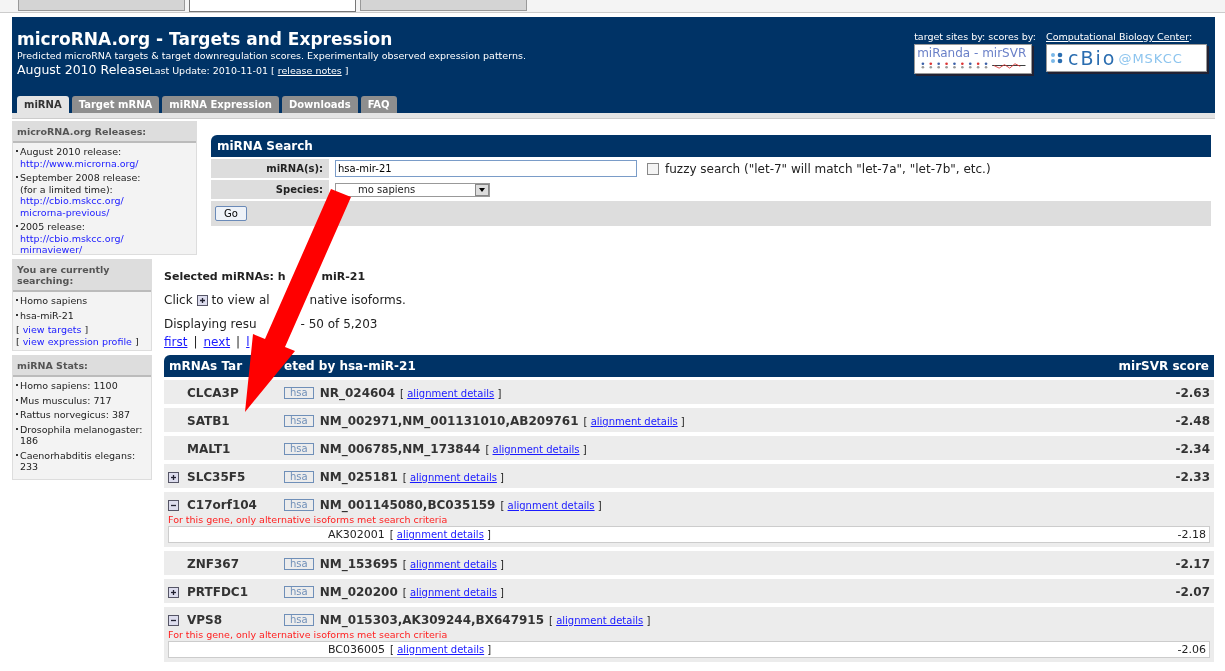 This screenshot has height=671, width=1225. What do you see at coordinates (1192, 449) in the screenshot?
I see `score-text: -2.34` at bounding box center [1192, 449].